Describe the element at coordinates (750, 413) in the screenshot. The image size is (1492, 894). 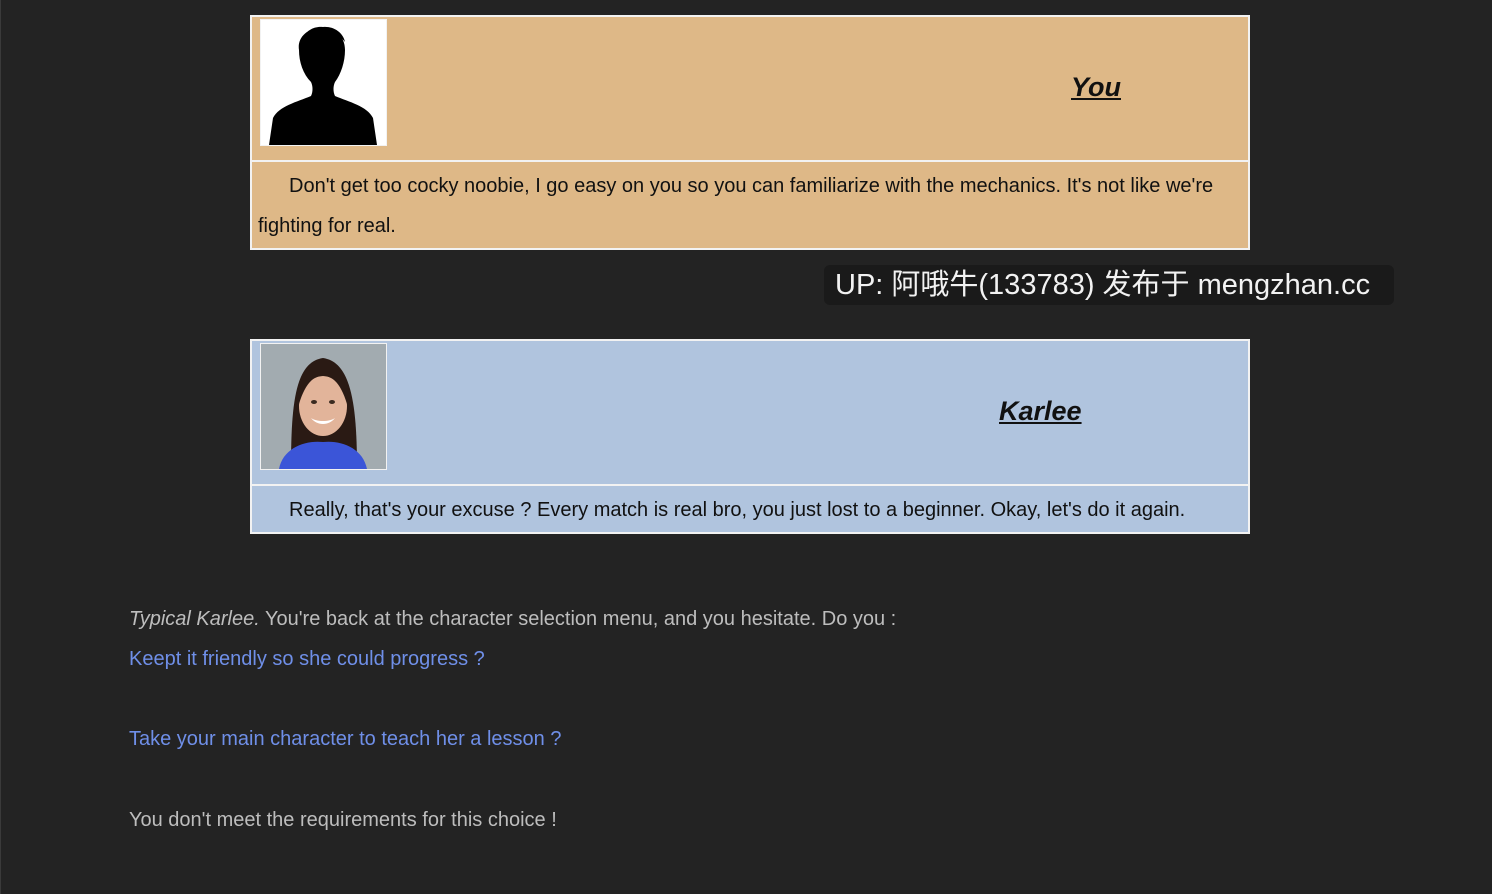
I see `dialog-header: Karlee` at that location.